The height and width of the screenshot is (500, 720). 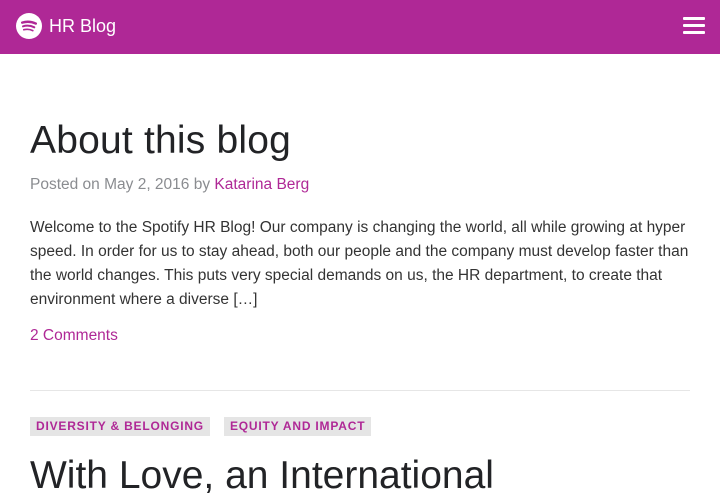 What do you see at coordinates (147, 184) in the screenshot?
I see `post-date: May 2, 2016` at bounding box center [147, 184].